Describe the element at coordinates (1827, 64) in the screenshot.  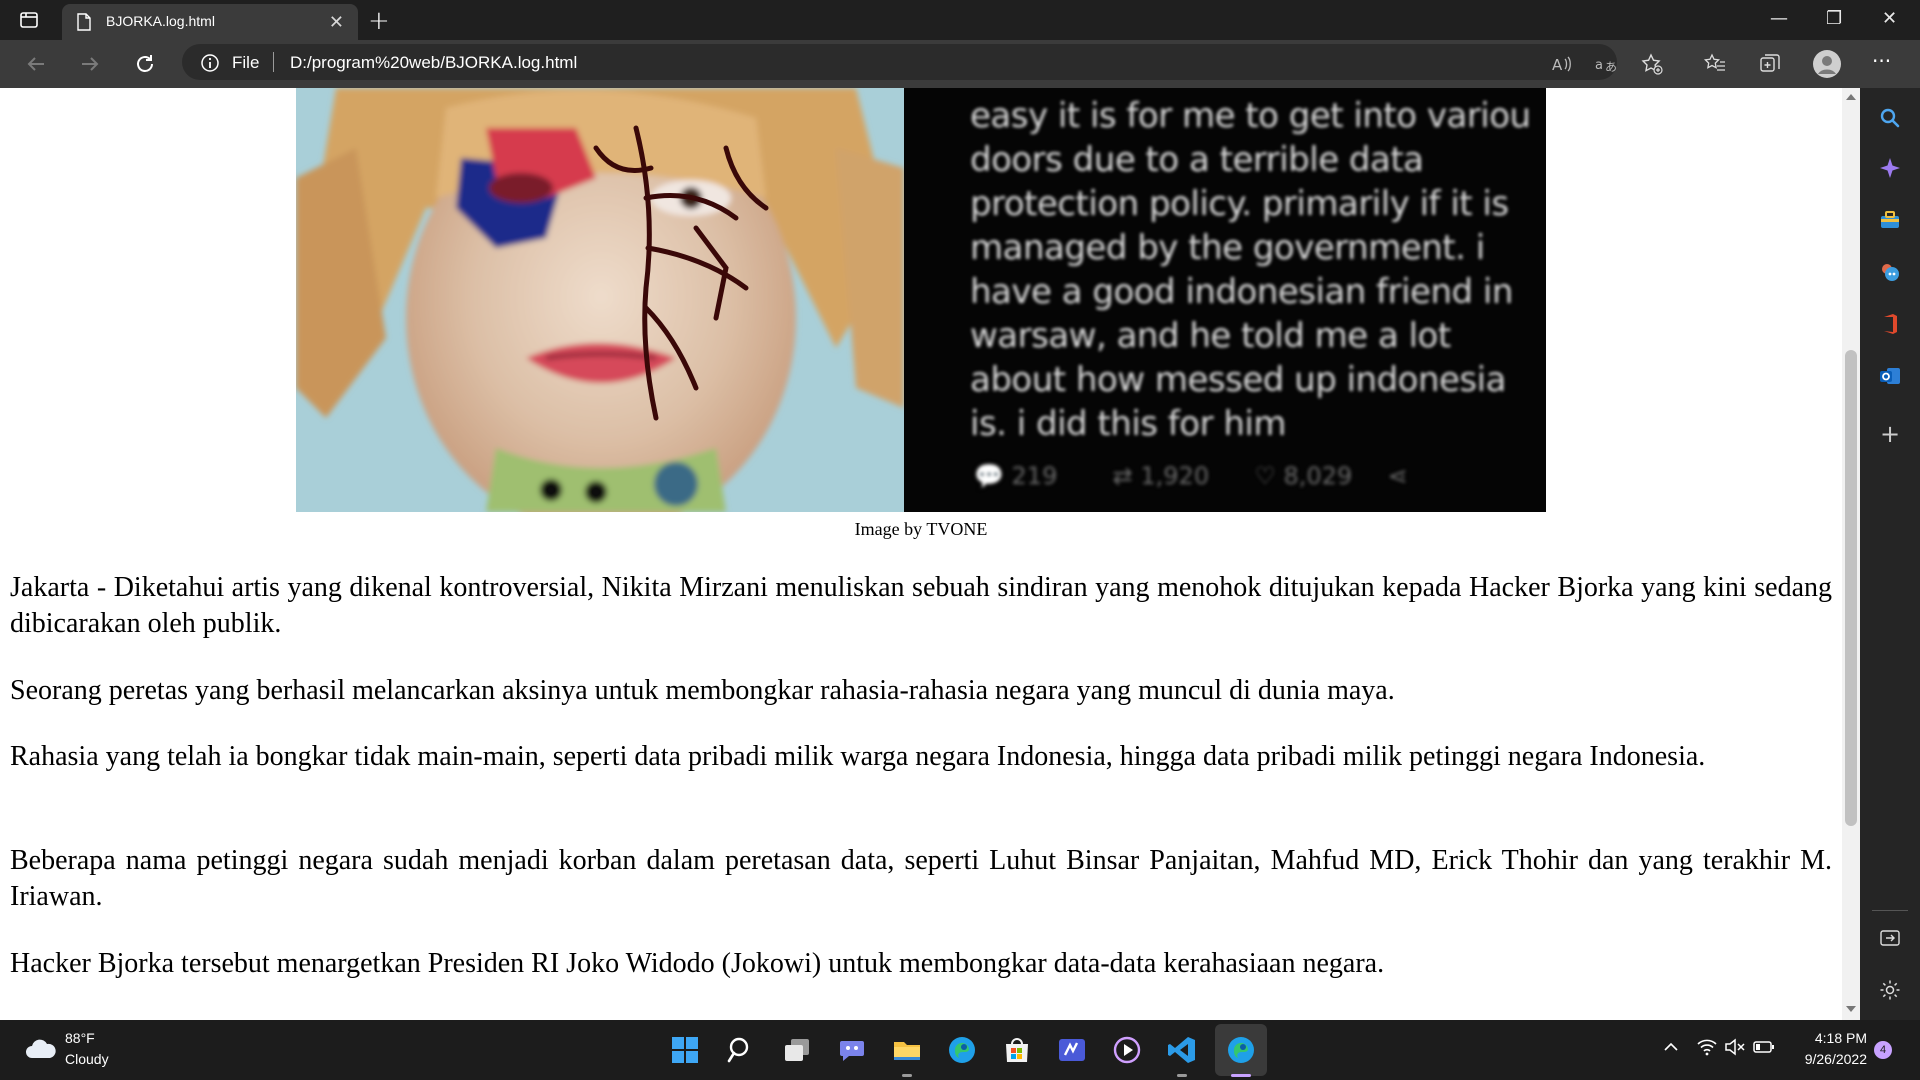
I see `profile-avatar` at that location.